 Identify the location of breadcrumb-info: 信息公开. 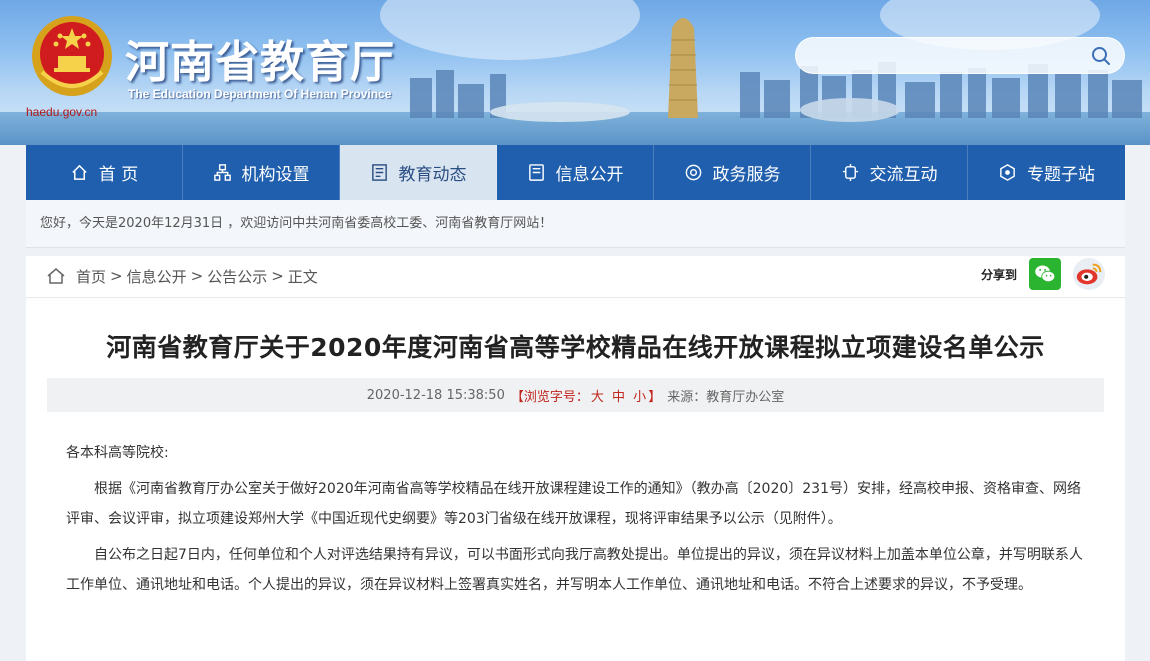
(157, 276).